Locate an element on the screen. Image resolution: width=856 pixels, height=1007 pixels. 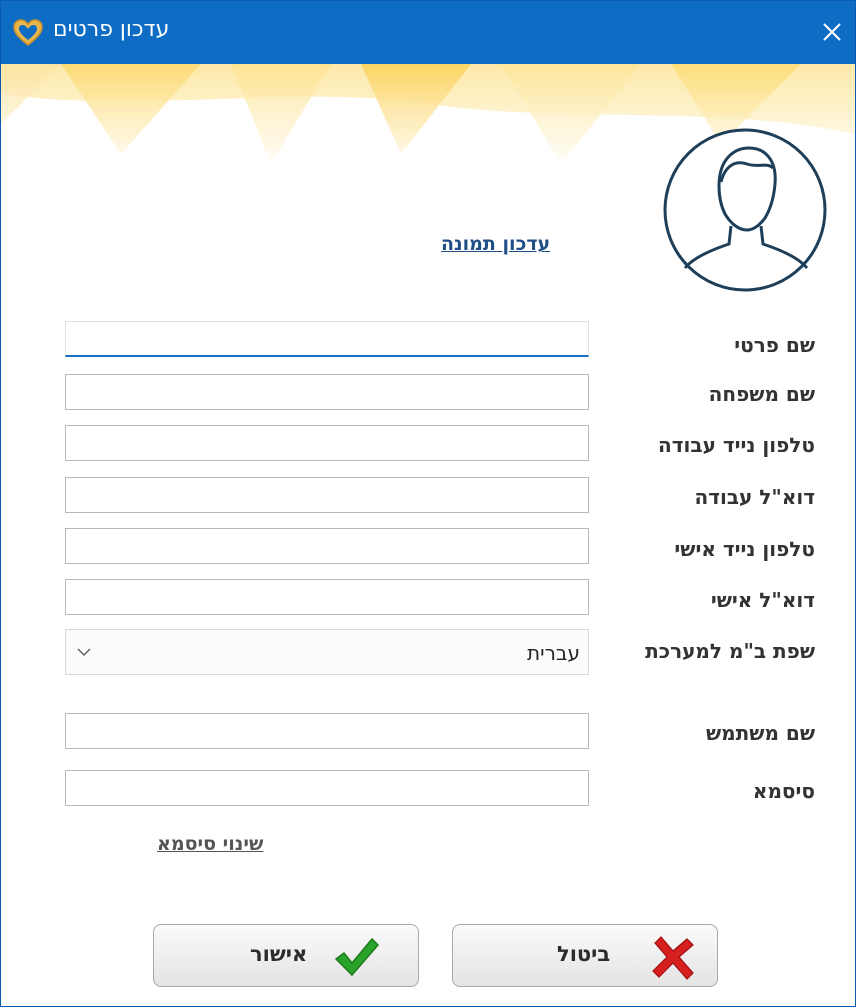
username-input is located at coordinates (327, 731).